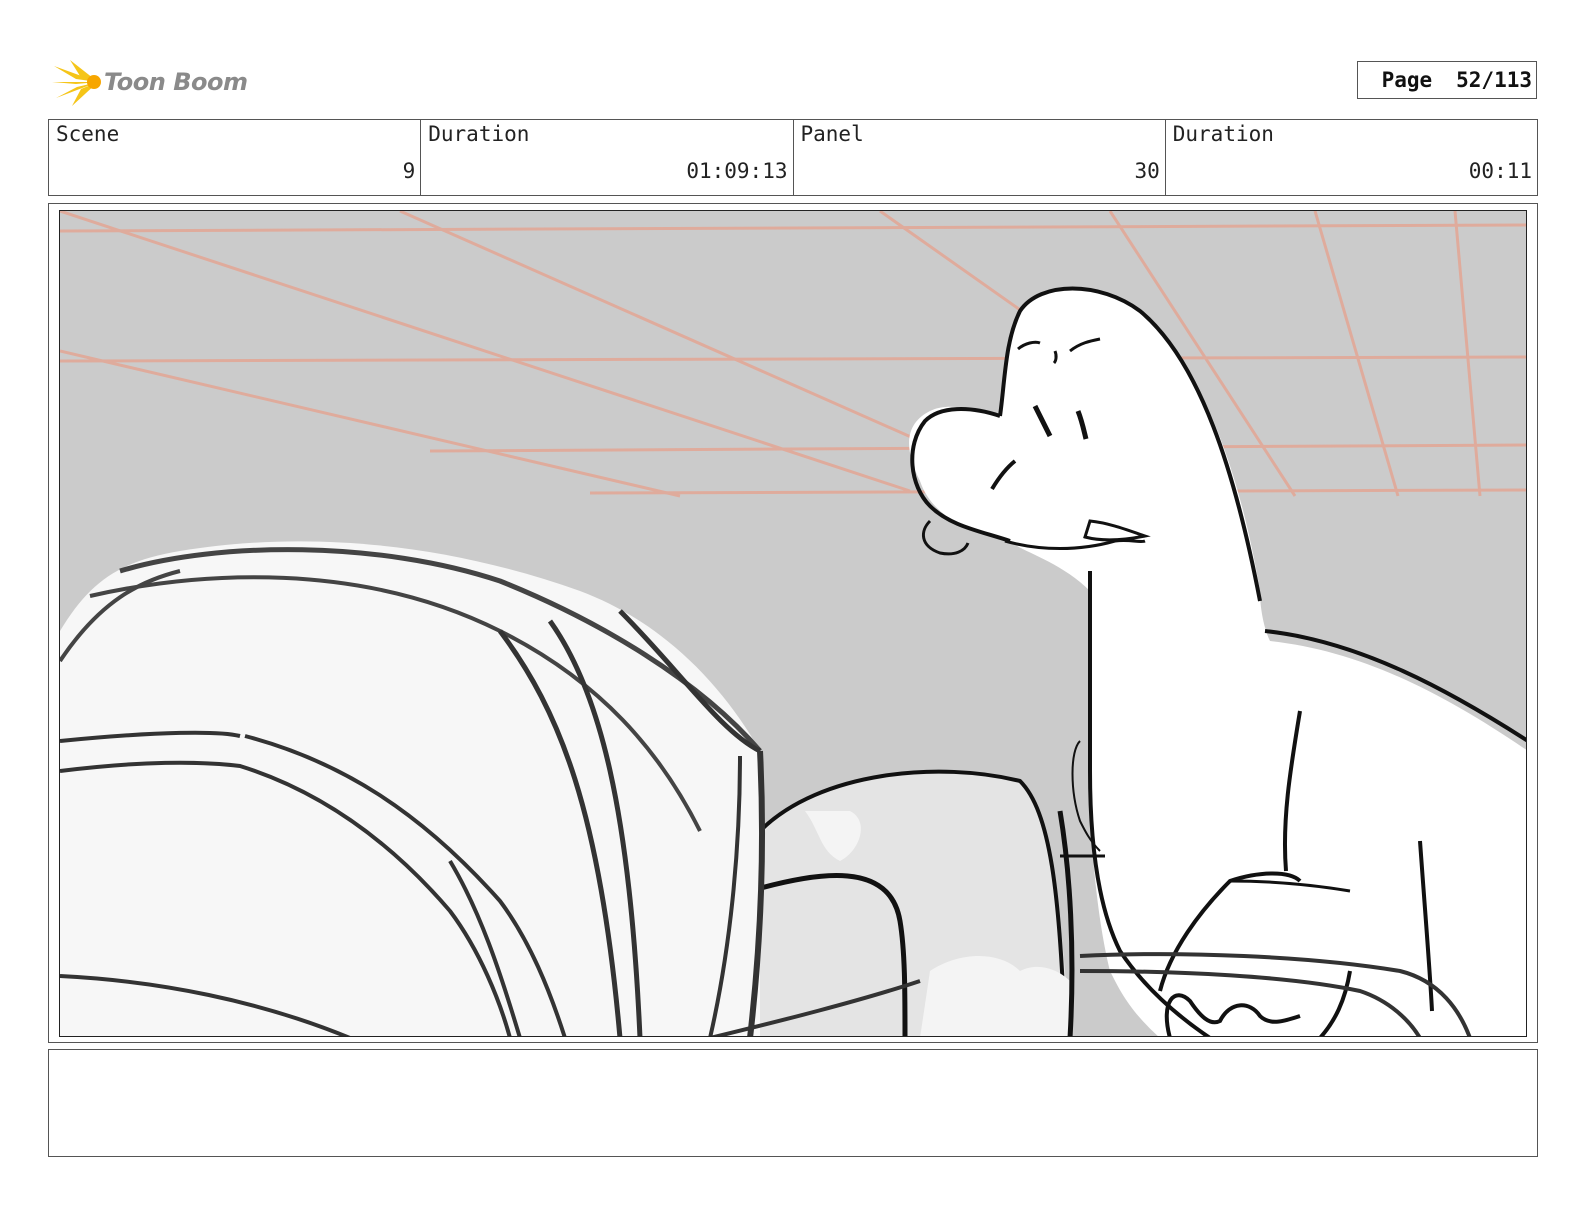  I want to click on panel-duration-cell: Duration 00:11, so click(1351, 157).